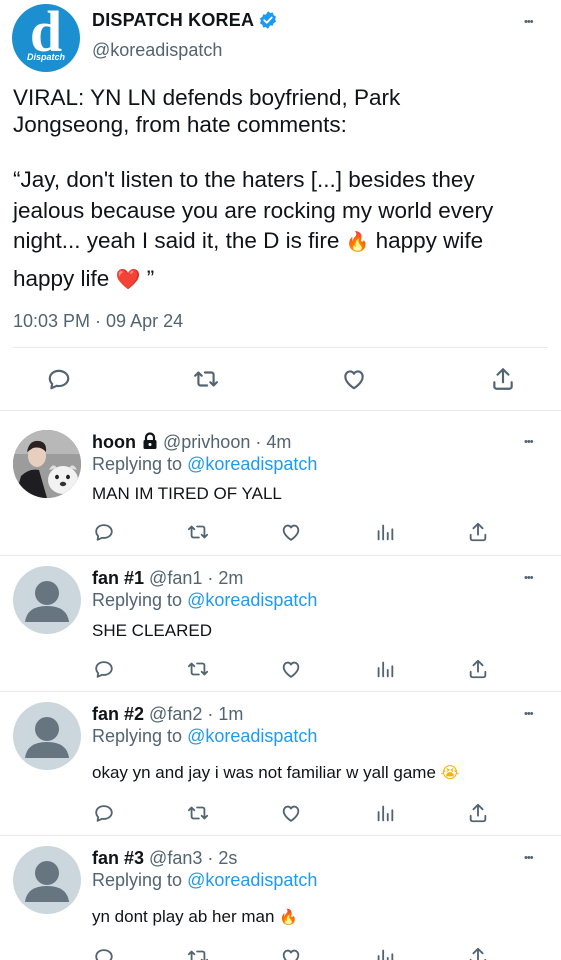 The width and height of the screenshot is (561, 960). I want to click on reply-time: · 2m, so click(225, 578).